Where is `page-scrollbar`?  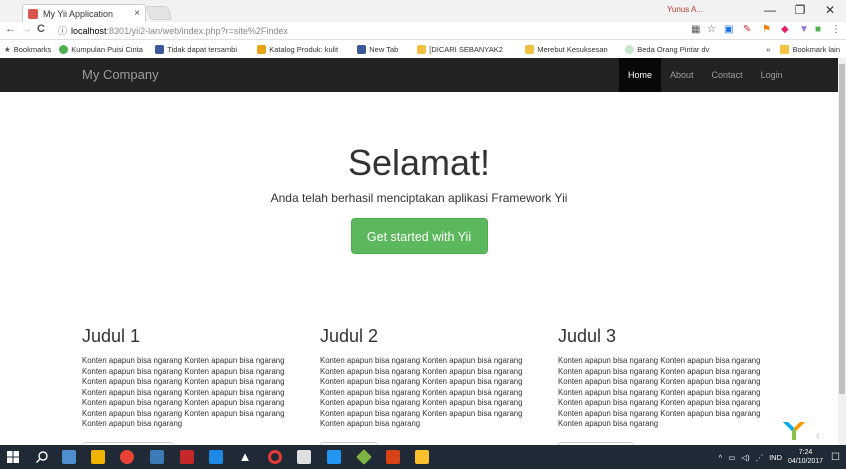
page-scrollbar is located at coordinates (842, 251).